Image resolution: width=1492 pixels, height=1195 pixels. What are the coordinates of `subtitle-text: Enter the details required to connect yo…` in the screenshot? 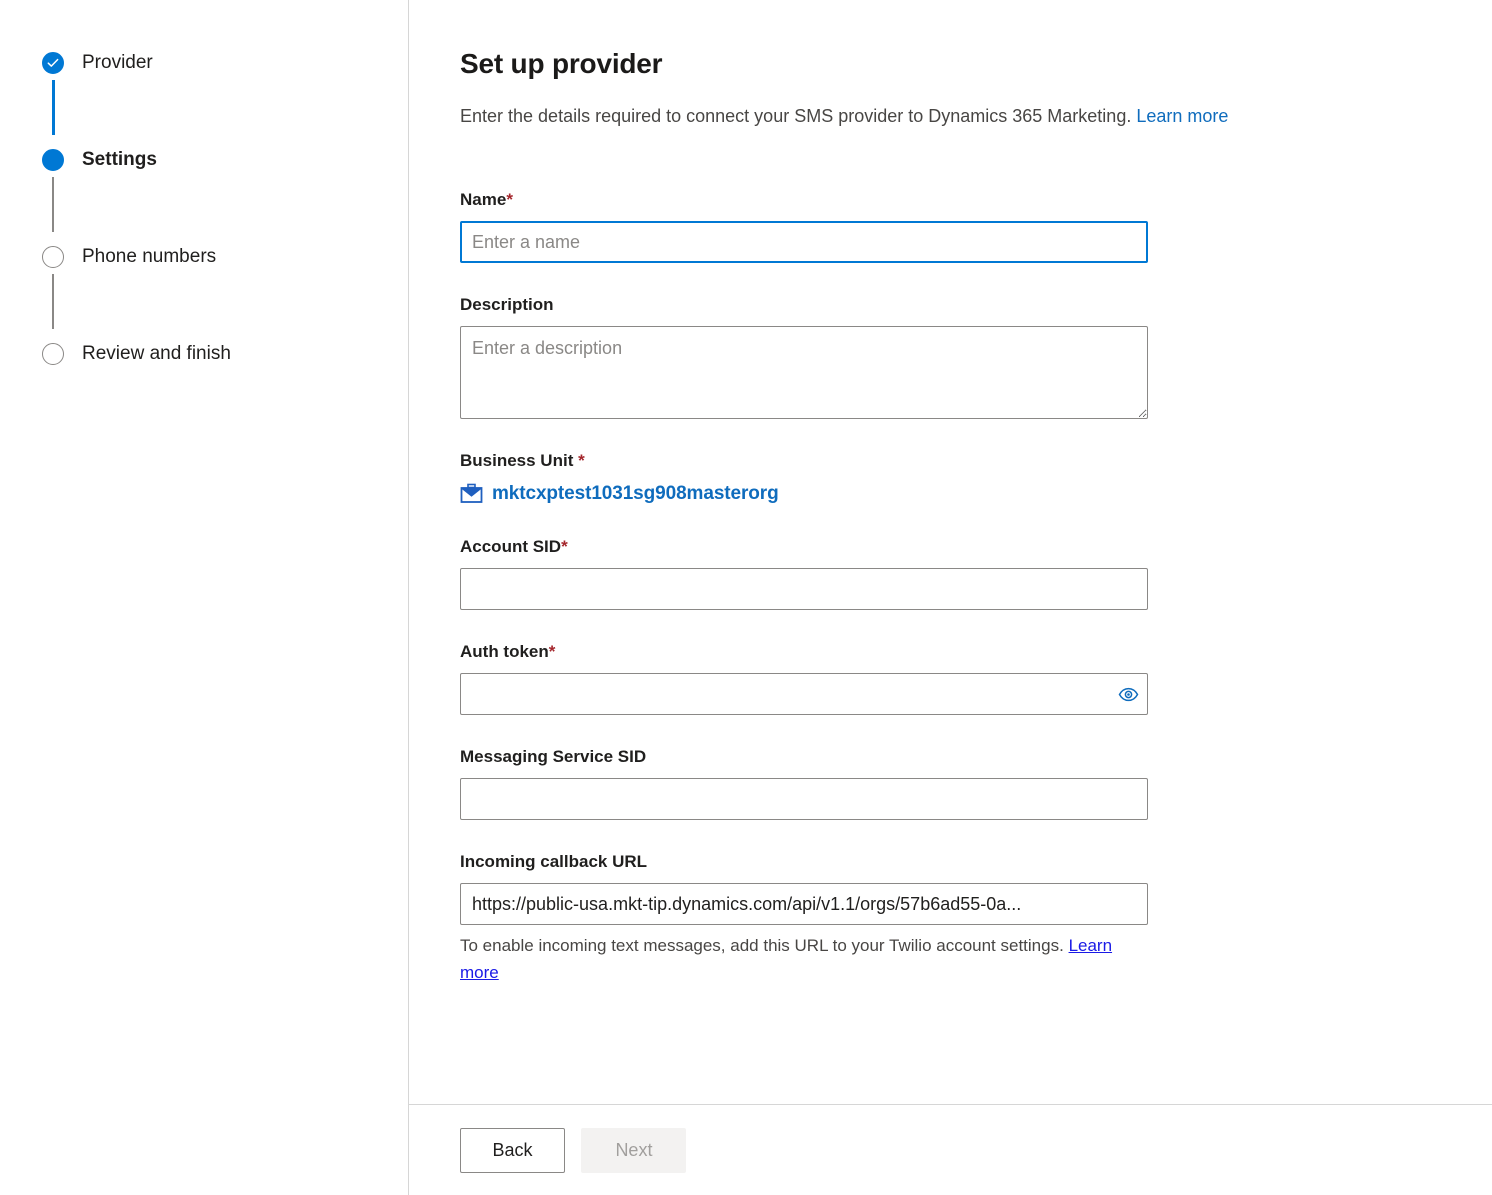 It's located at (796, 116).